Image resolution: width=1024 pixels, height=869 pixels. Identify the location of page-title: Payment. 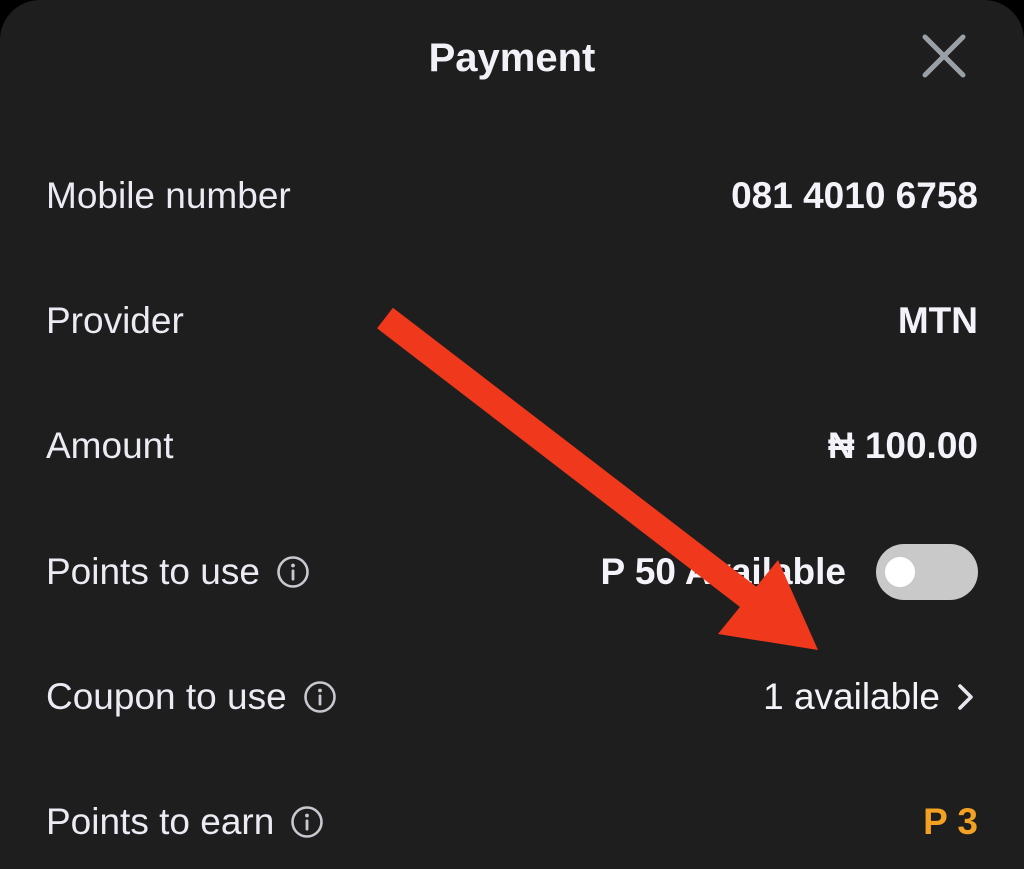
(512, 58).